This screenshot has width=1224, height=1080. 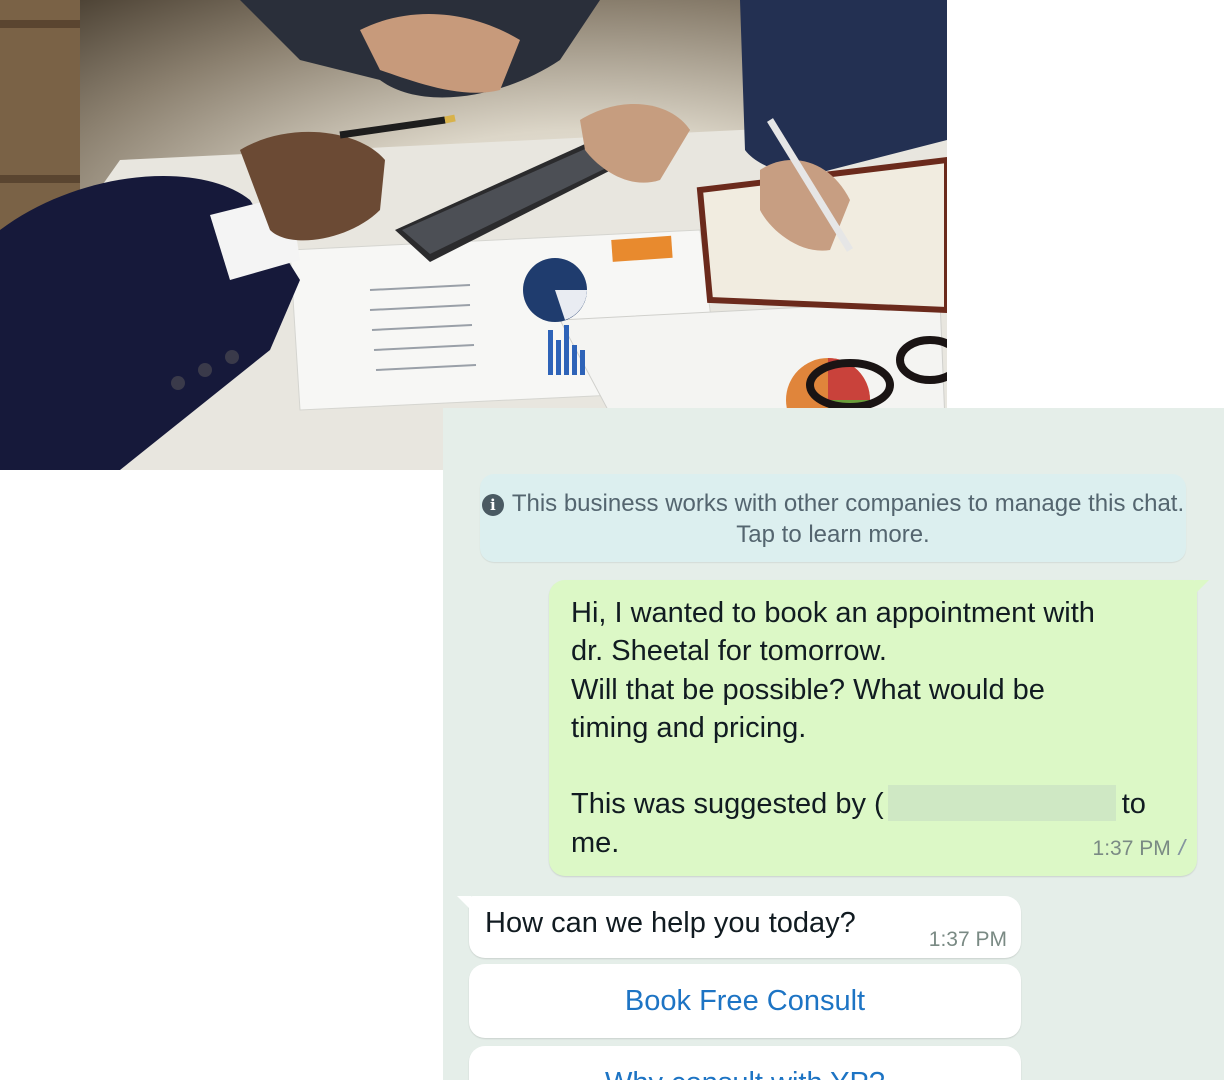 I want to click on info-icon: i, so click(x=492, y=505).